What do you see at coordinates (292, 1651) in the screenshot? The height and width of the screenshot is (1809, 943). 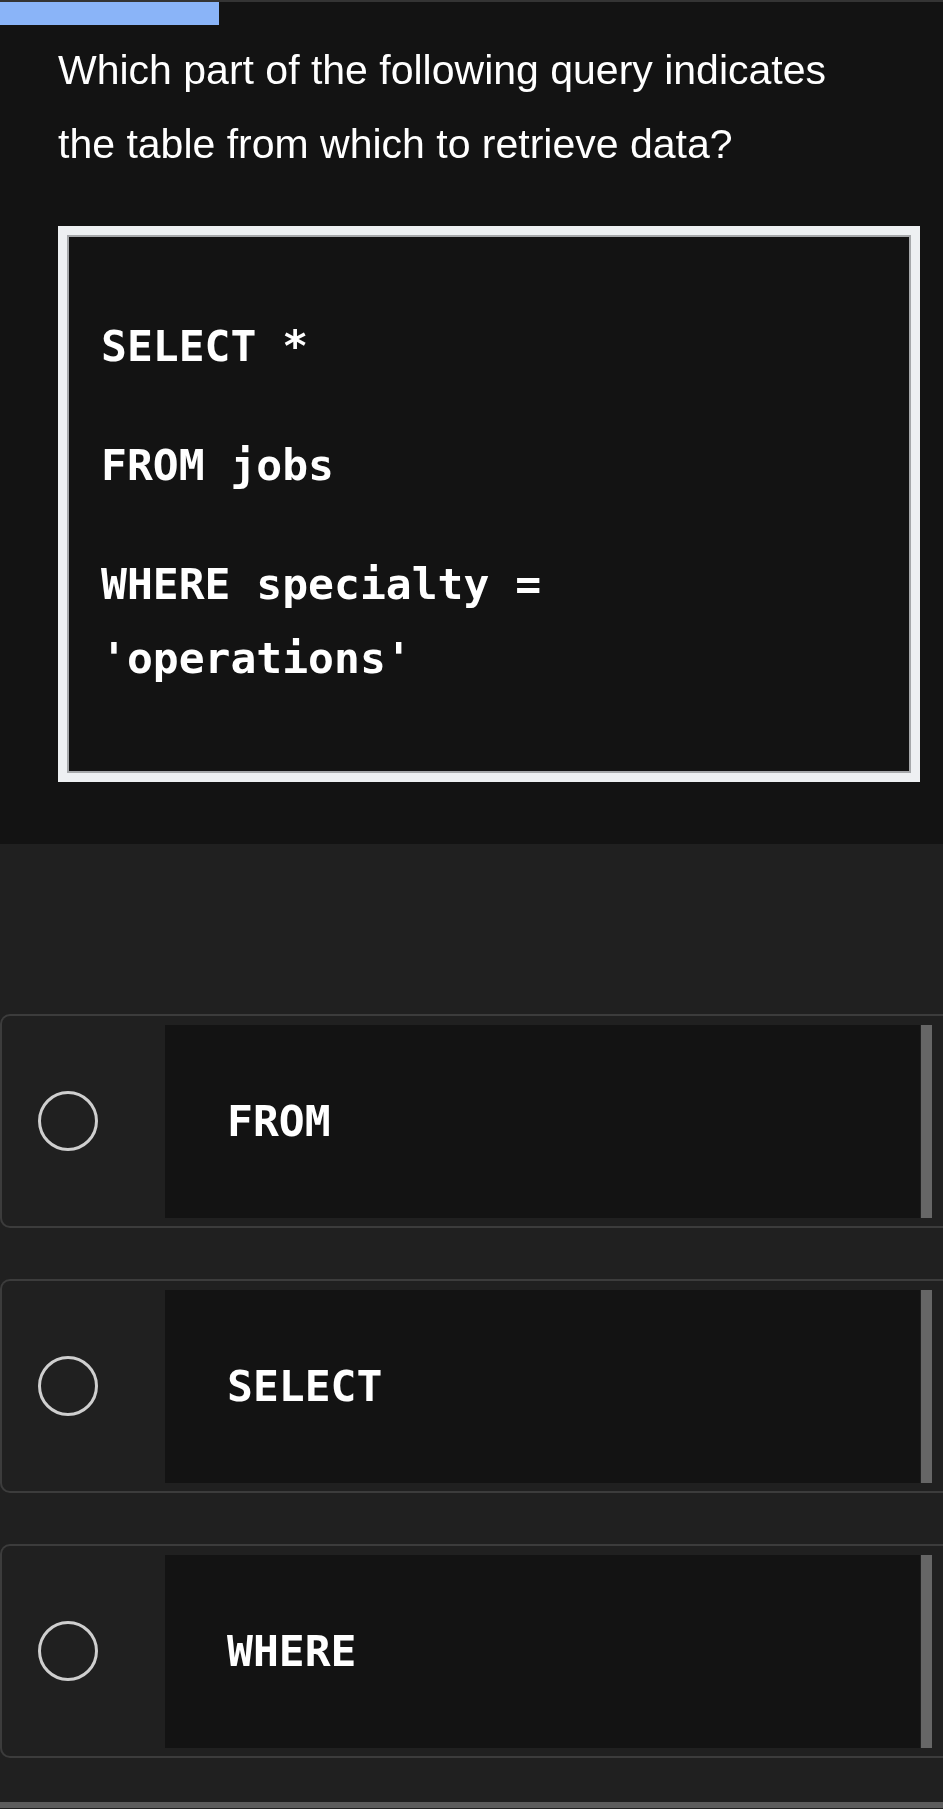 I see `option-text: WHERE` at bounding box center [292, 1651].